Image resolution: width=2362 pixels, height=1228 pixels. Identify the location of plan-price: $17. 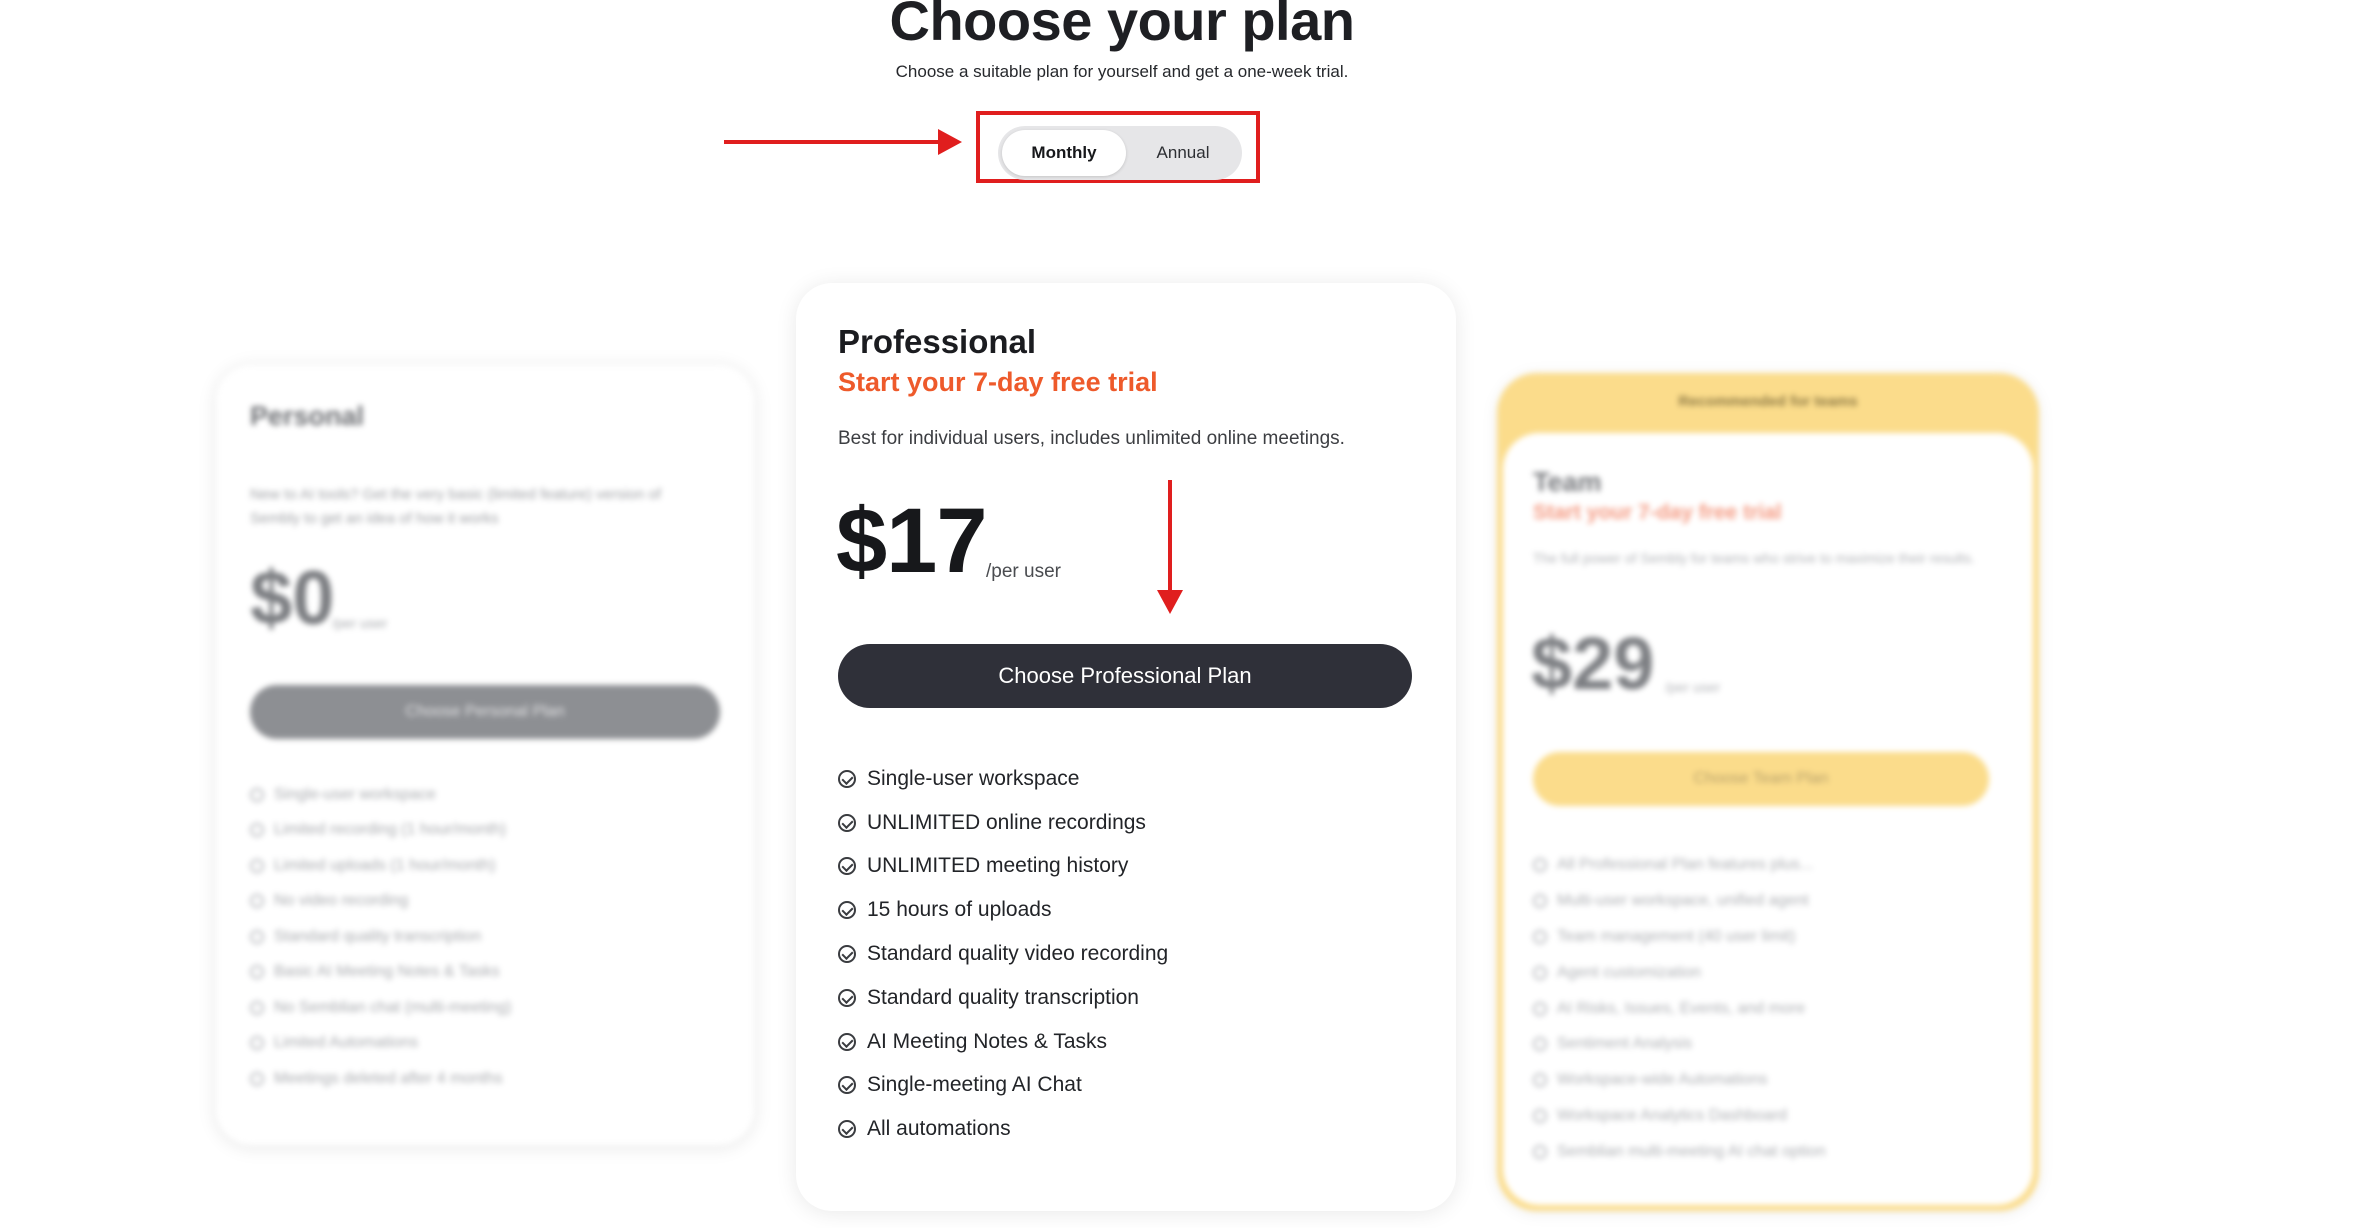
(911, 541).